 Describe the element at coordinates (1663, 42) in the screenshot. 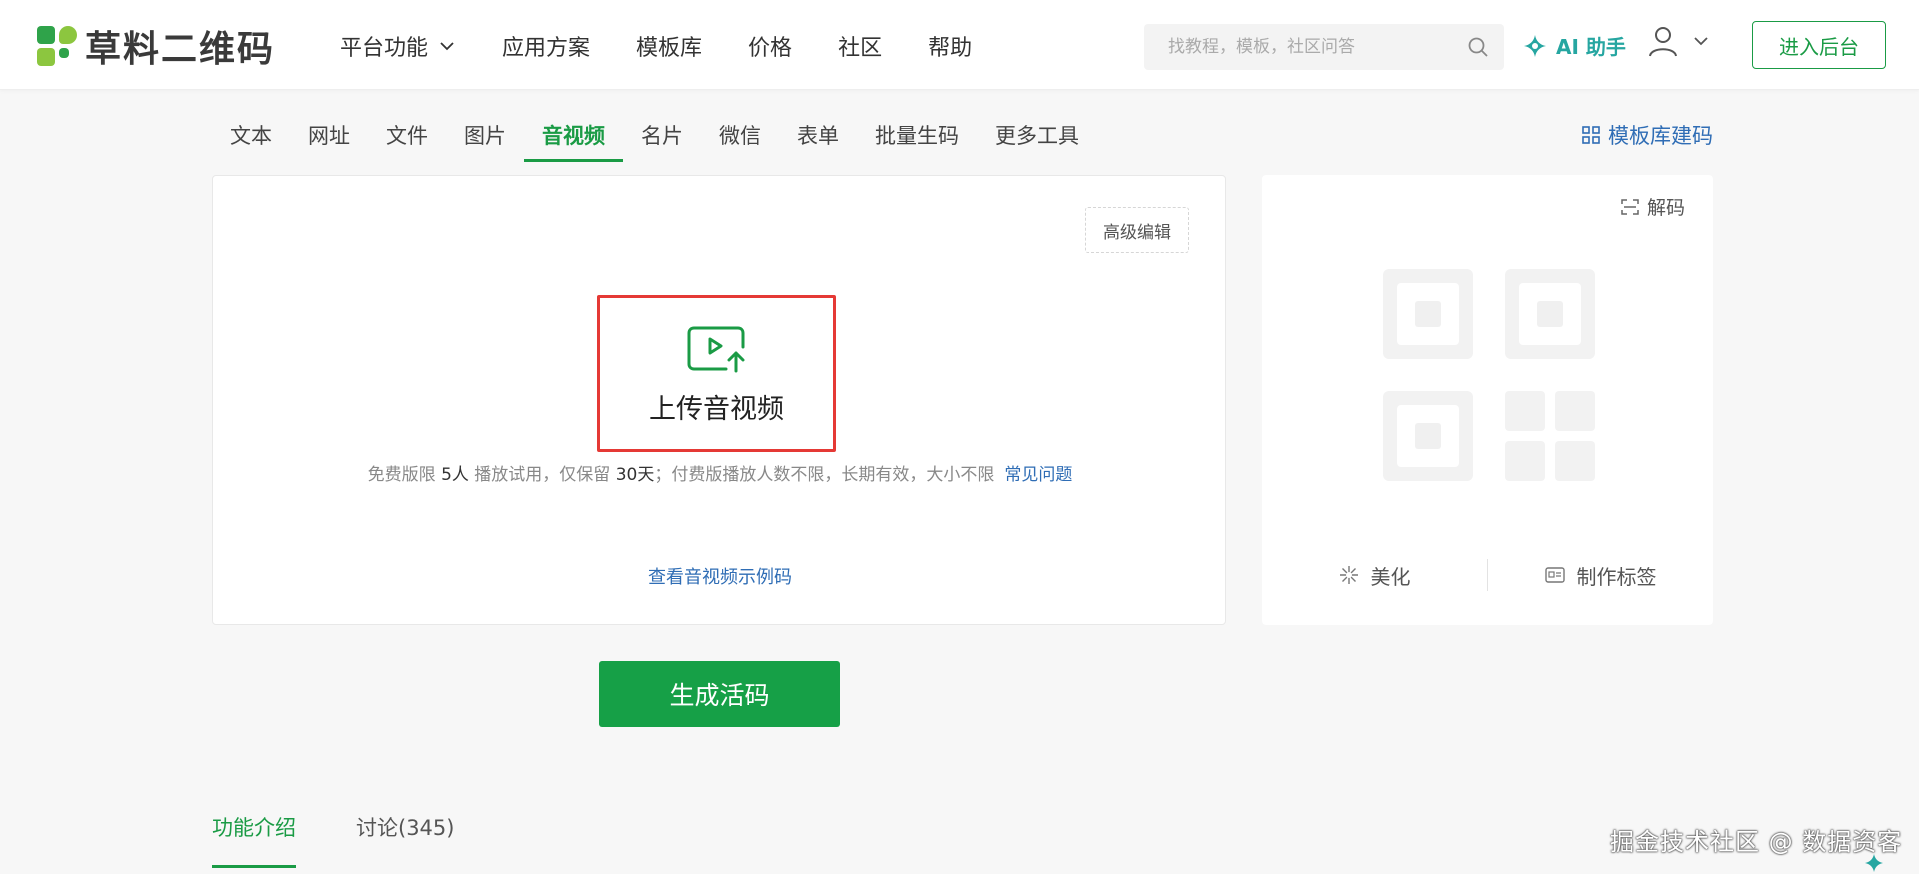

I see `user-icon` at that location.